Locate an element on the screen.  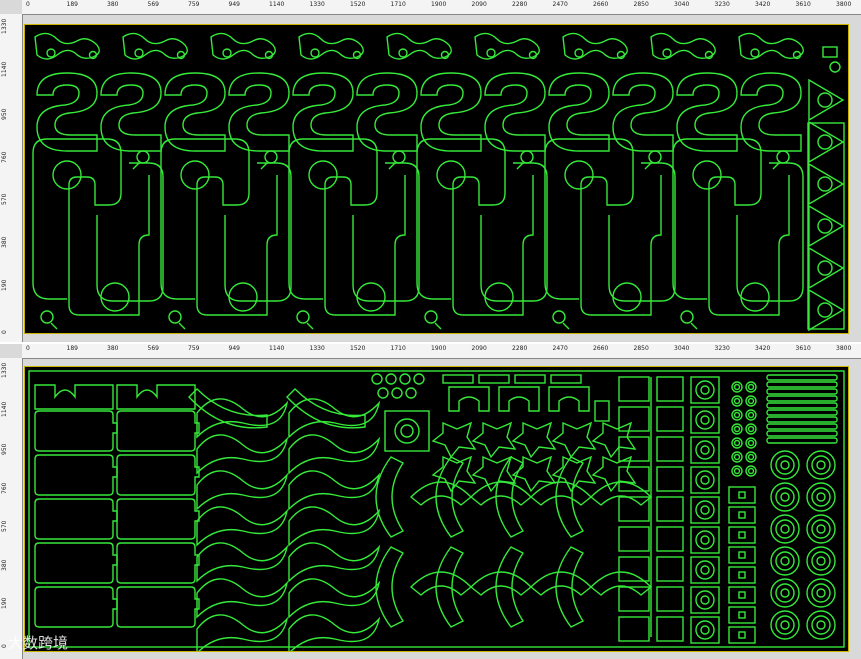
ruler-tick-label: 1520 is located at coordinates (358, 4).